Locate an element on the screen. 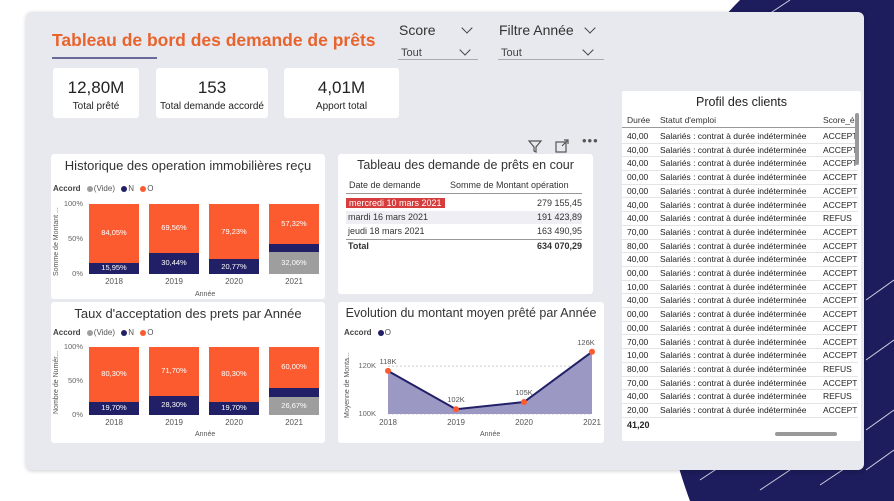 The height and width of the screenshot is (501, 894). more-options-icon: ••• is located at coordinates (590, 140).